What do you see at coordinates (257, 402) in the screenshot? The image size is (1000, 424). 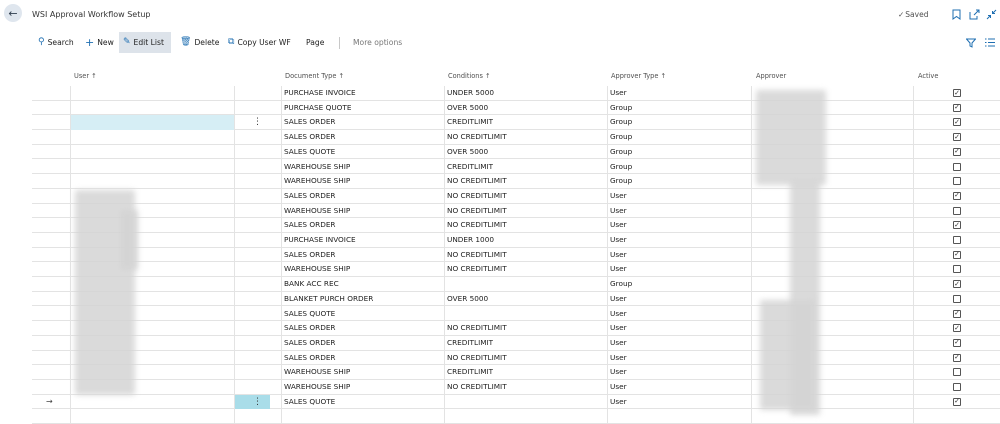 I see `more-vertical-icon: ⋮` at bounding box center [257, 402].